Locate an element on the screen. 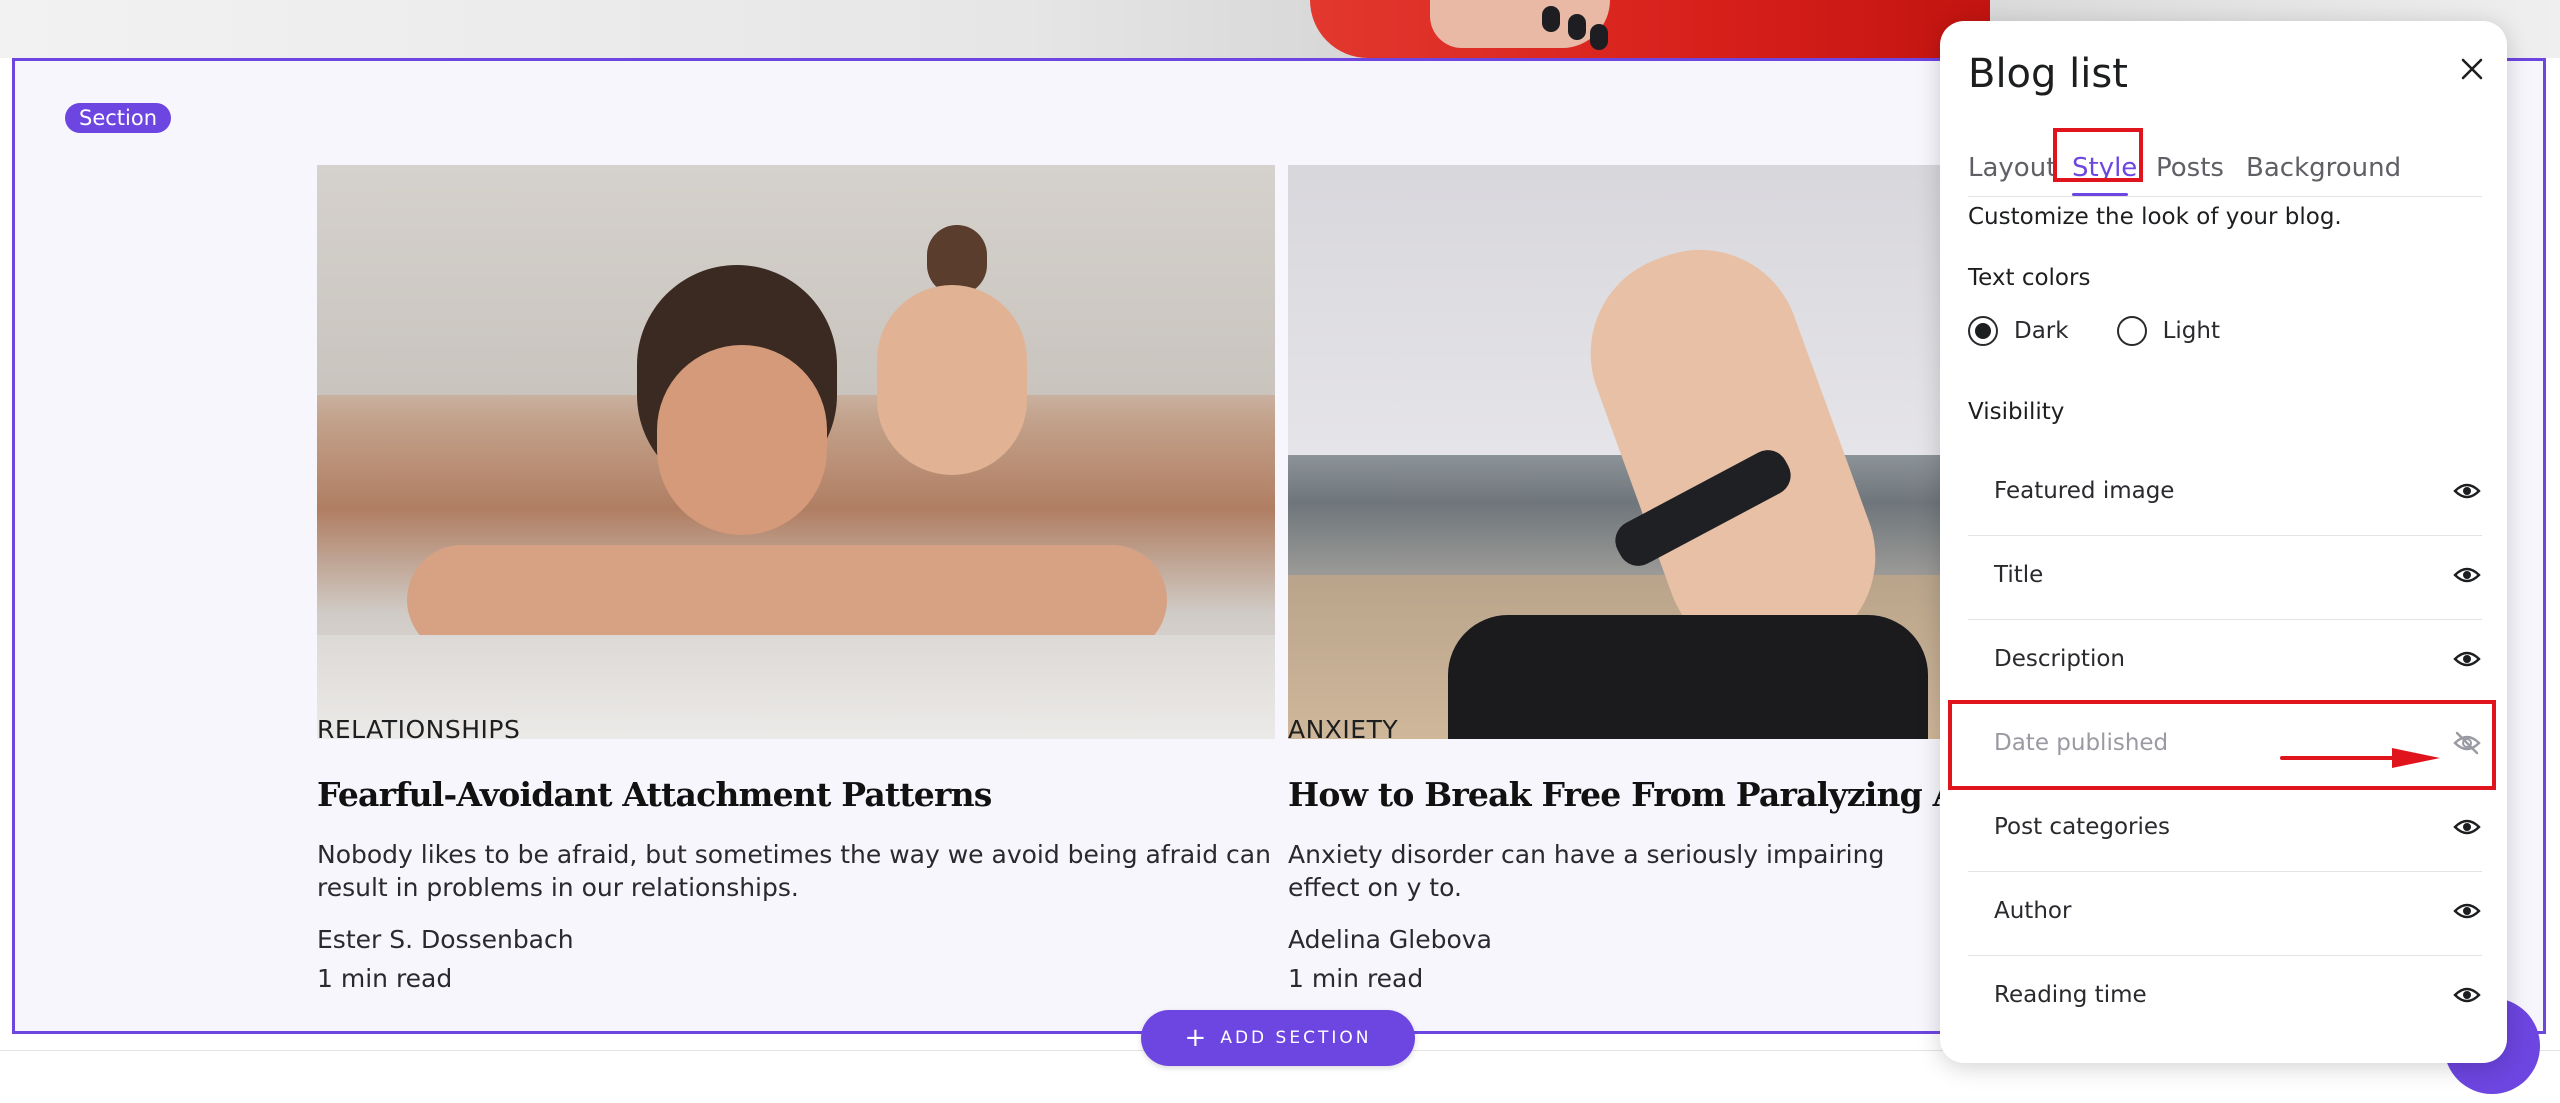 The height and width of the screenshot is (1103, 2560). add-section-label: ADD SECTION is located at coordinates (1296, 1038).